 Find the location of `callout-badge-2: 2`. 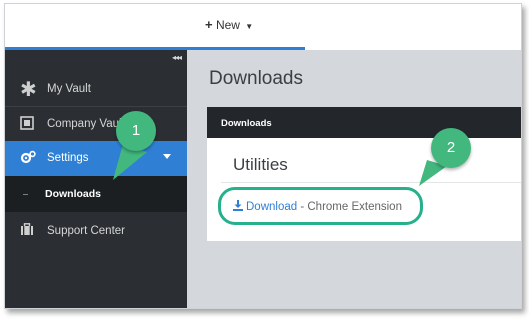

callout-badge-2: 2 is located at coordinates (451, 148).